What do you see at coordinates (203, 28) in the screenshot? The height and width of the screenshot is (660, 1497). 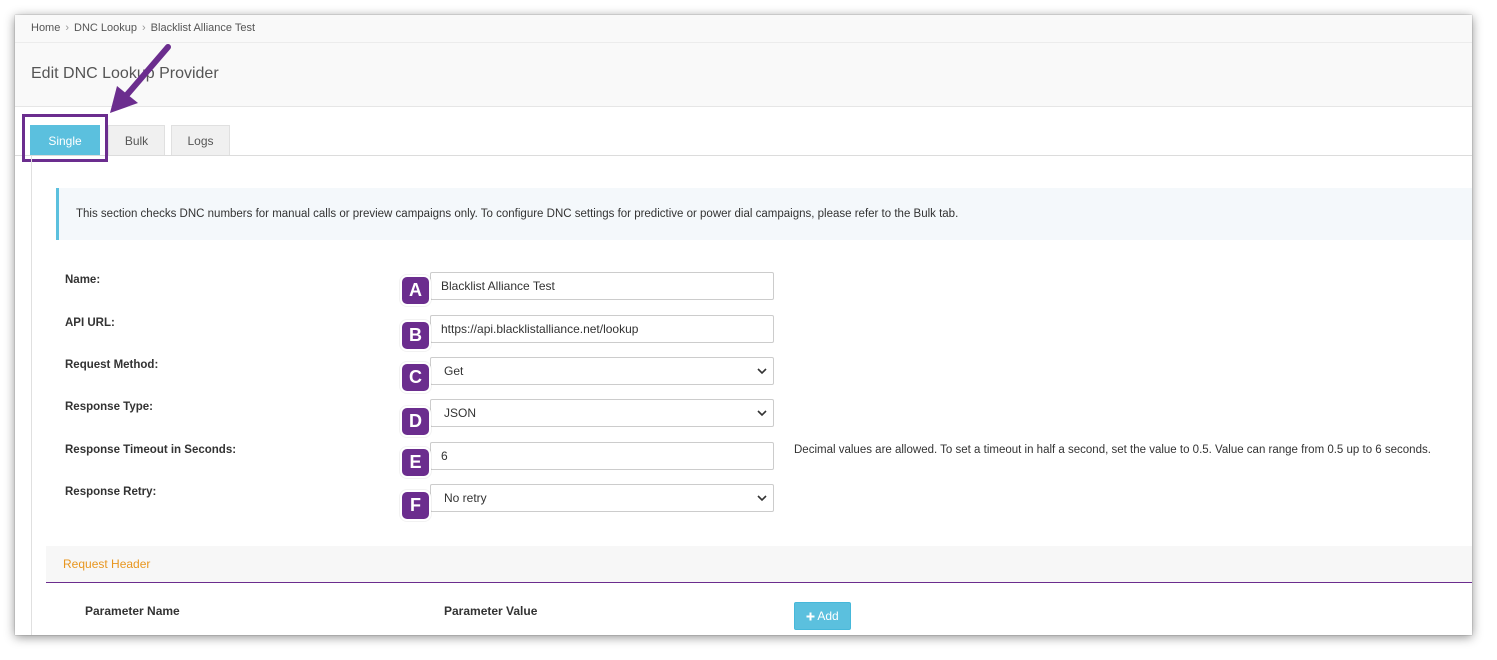 I see `breadcrumb-current: Blacklist Alliance Test` at bounding box center [203, 28].